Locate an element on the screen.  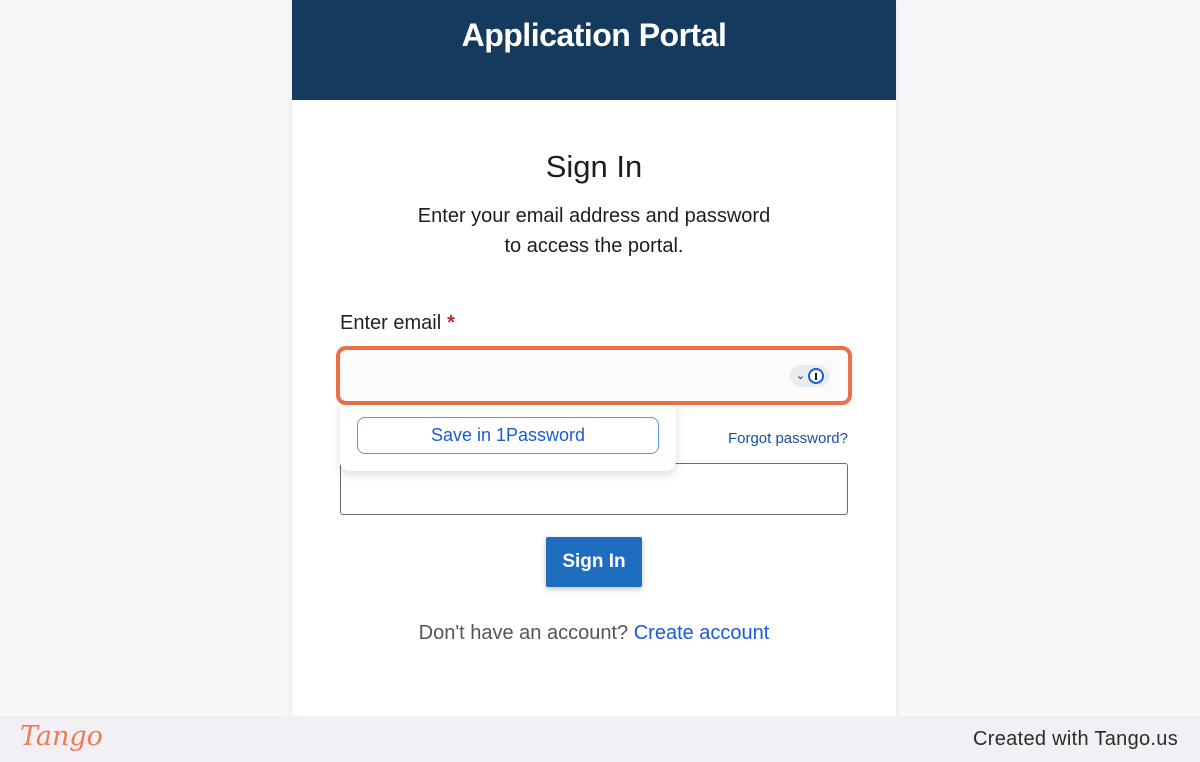
1password-icon is located at coordinates (816, 376).